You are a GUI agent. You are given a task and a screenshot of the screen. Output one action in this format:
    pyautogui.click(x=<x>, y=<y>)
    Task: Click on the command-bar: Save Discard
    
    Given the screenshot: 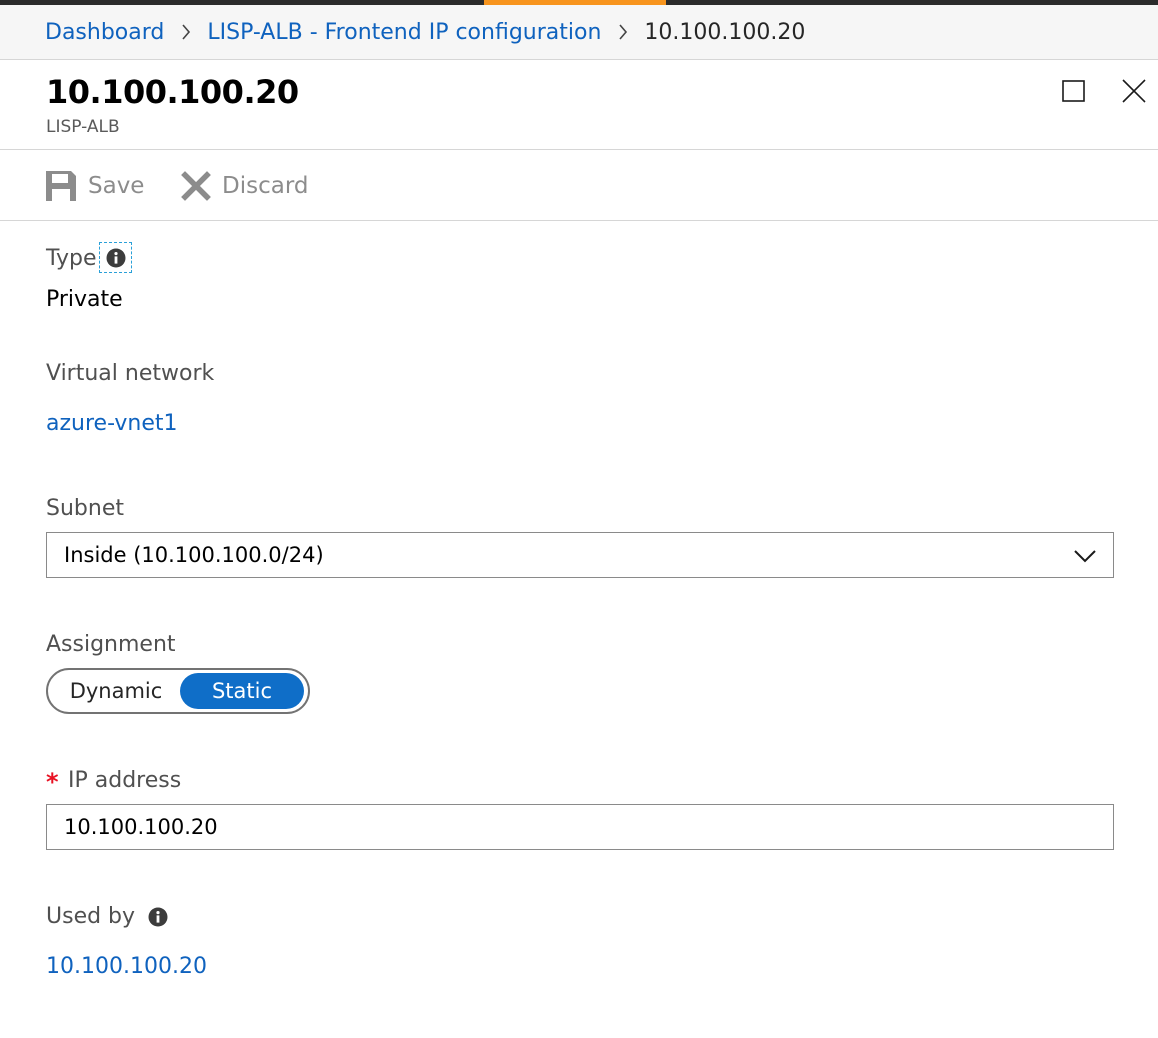 What is the action you would take?
    pyautogui.click(x=579, y=185)
    